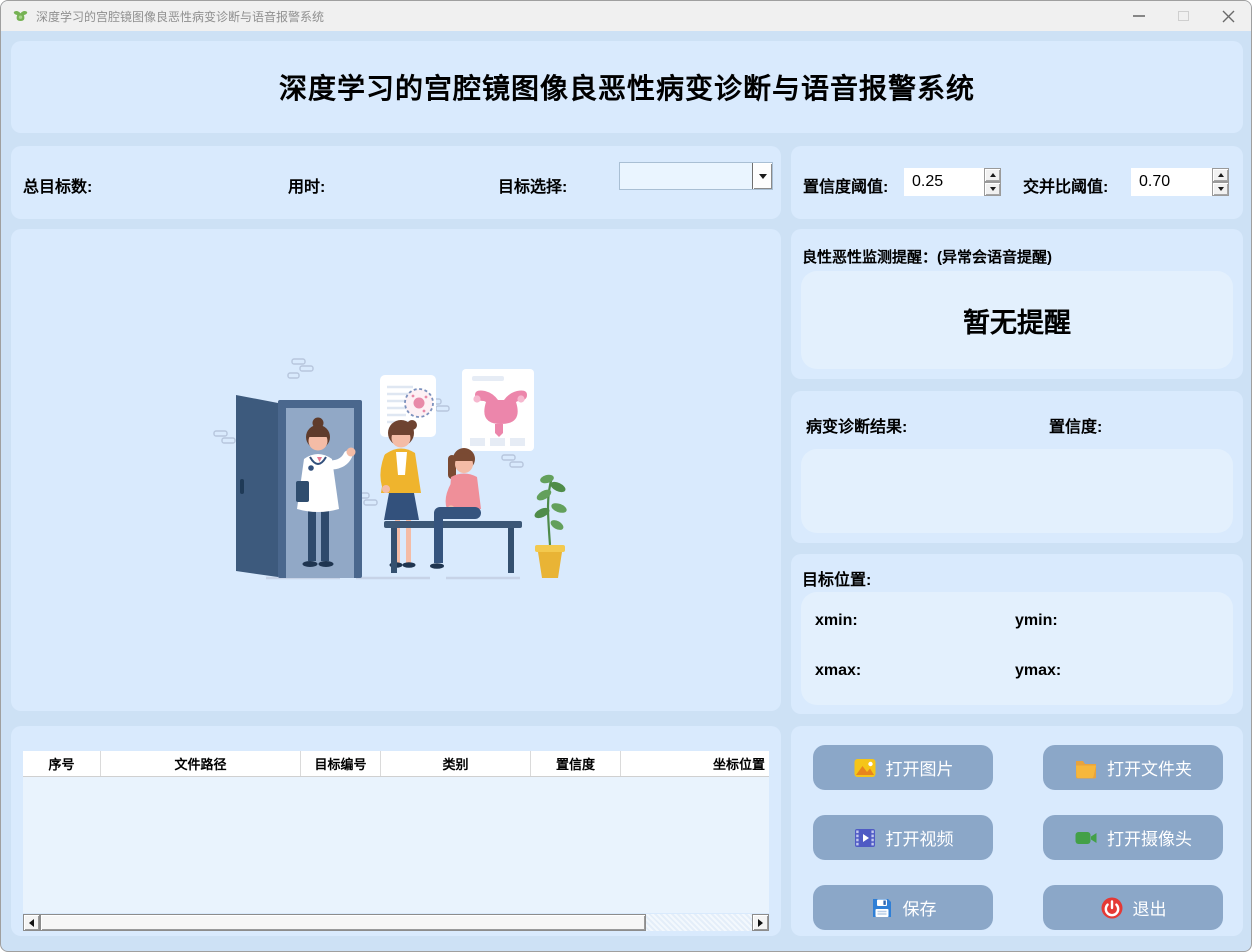  What do you see at coordinates (343, 922) in the screenshot?
I see `scrollbar-thumb` at bounding box center [343, 922].